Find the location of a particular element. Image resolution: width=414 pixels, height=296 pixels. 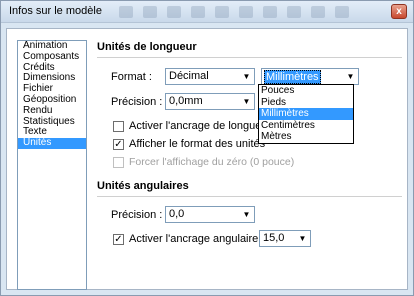

format-label: Format : is located at coordinates (131, 77).